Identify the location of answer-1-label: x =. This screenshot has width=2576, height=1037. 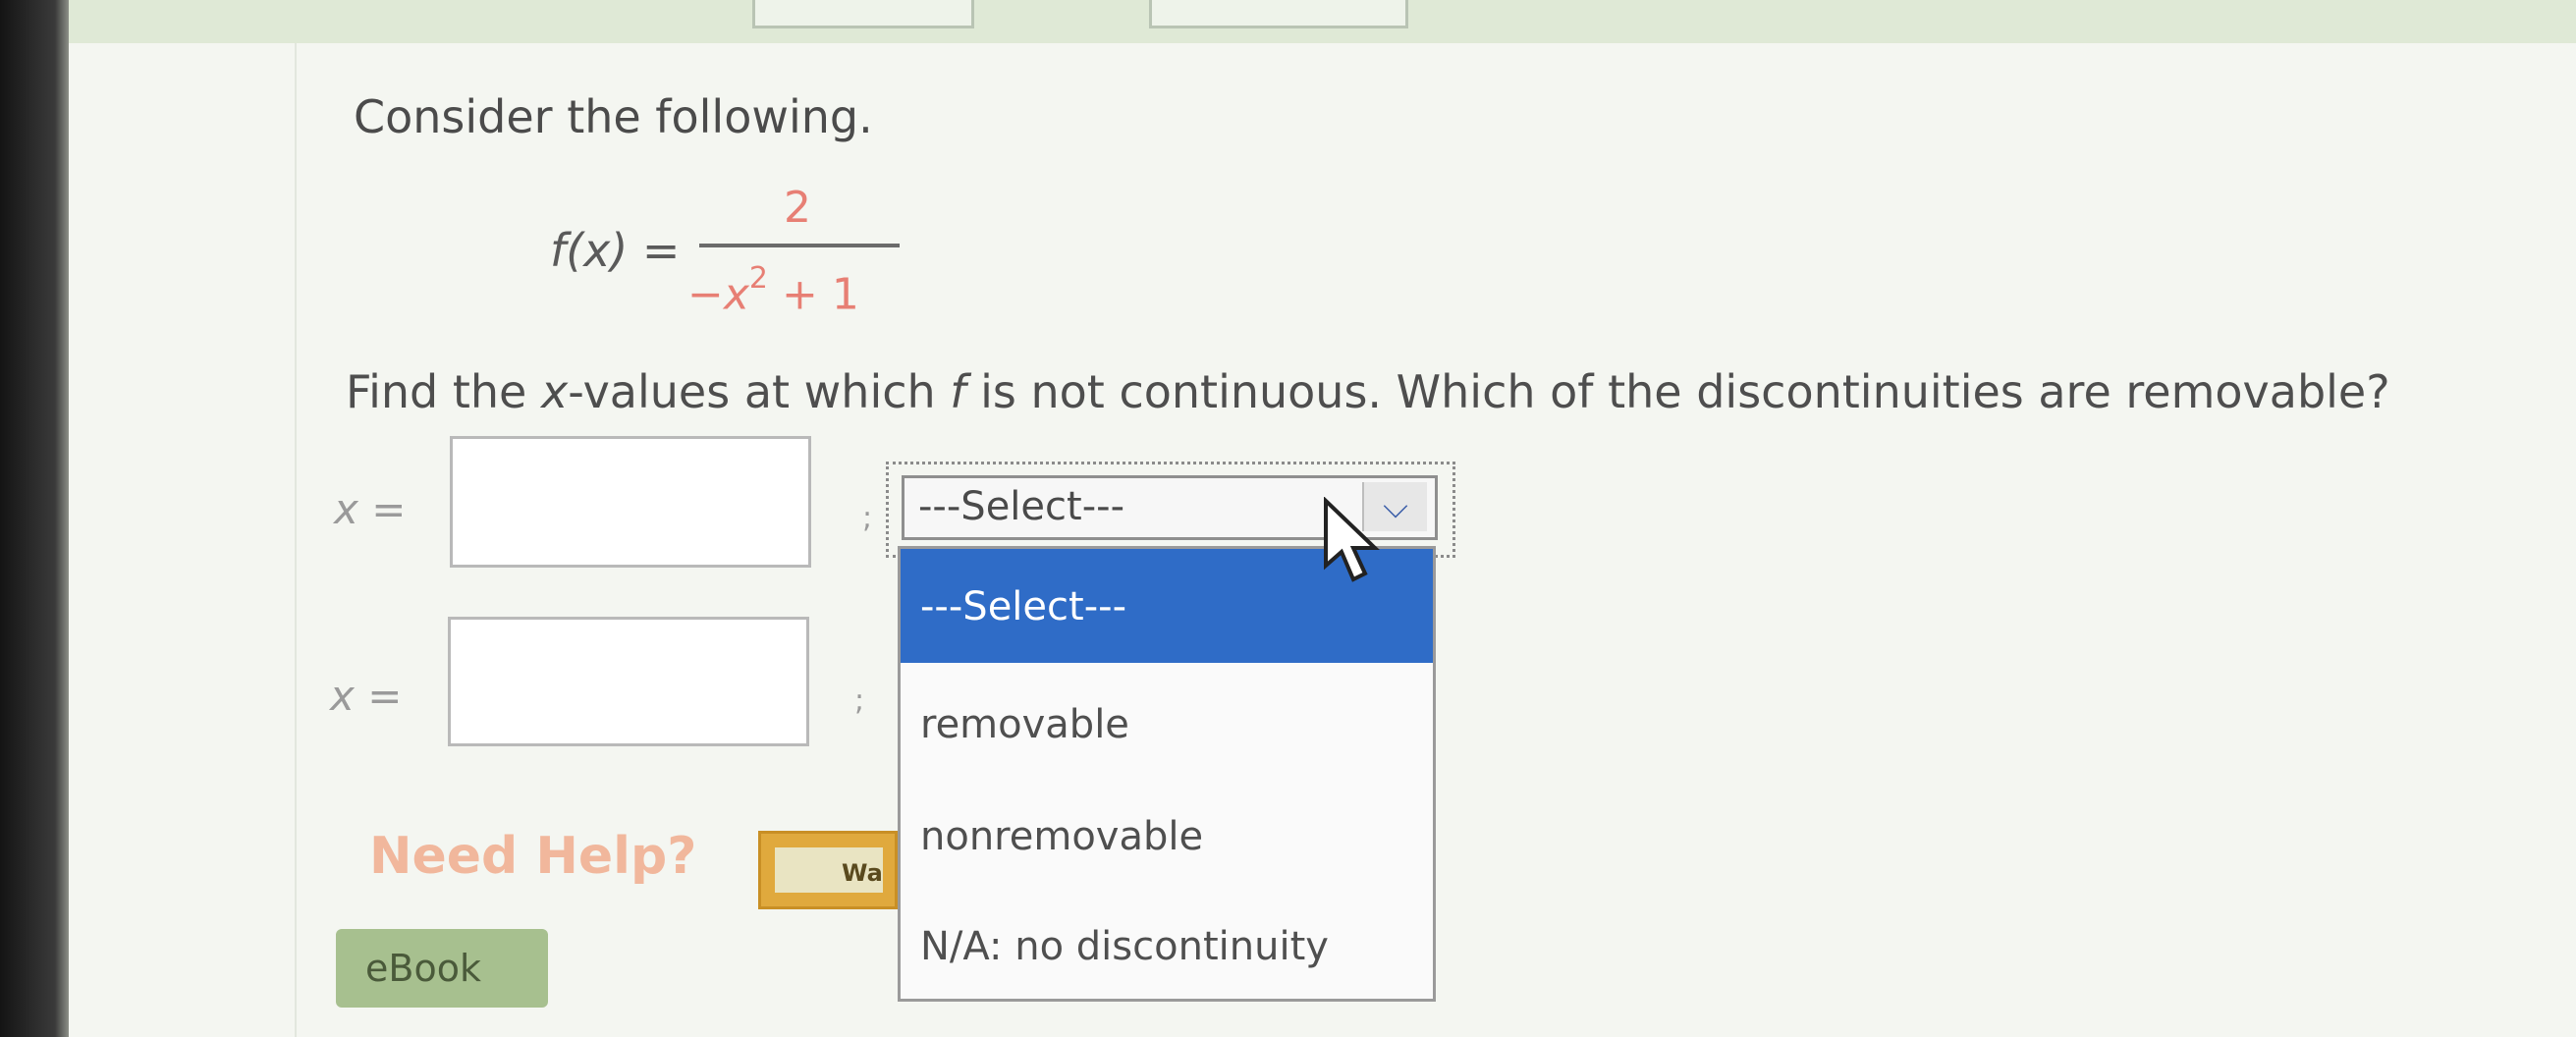
(371, 509).